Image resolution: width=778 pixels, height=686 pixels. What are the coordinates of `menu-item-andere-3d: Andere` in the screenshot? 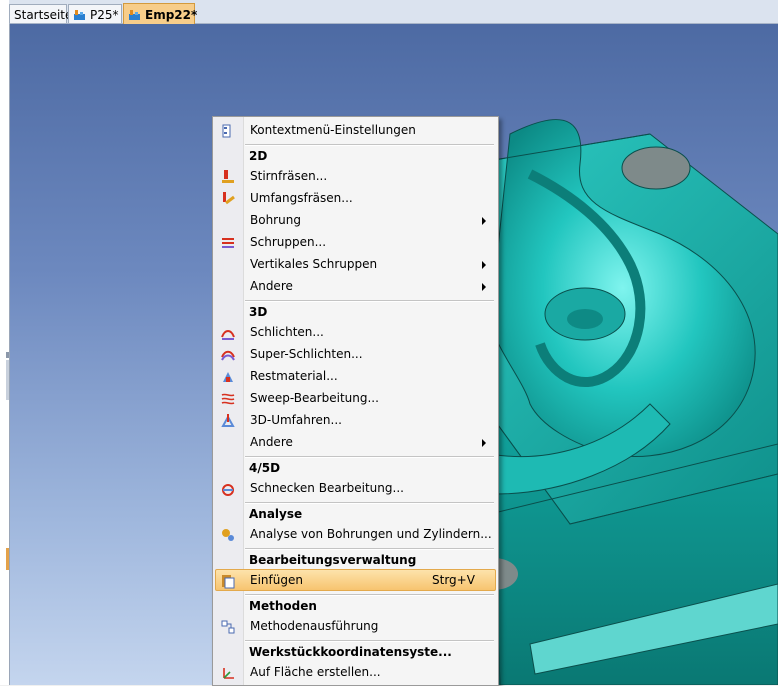 It's located at (355, 442).